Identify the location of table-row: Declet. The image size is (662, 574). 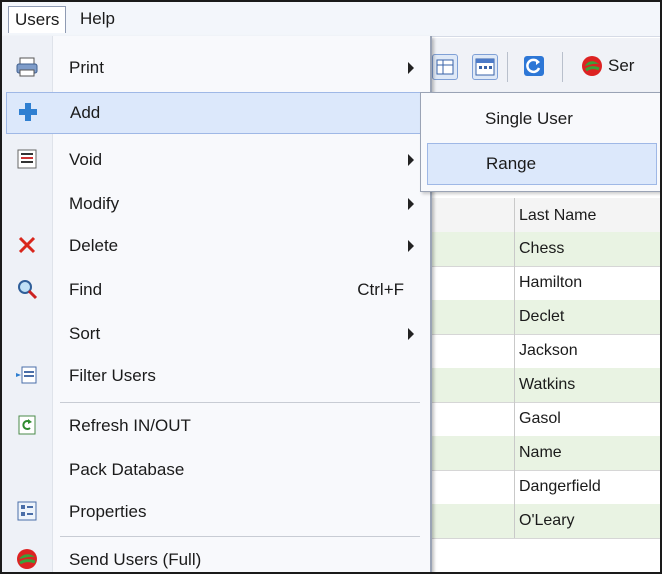
(545, 317).